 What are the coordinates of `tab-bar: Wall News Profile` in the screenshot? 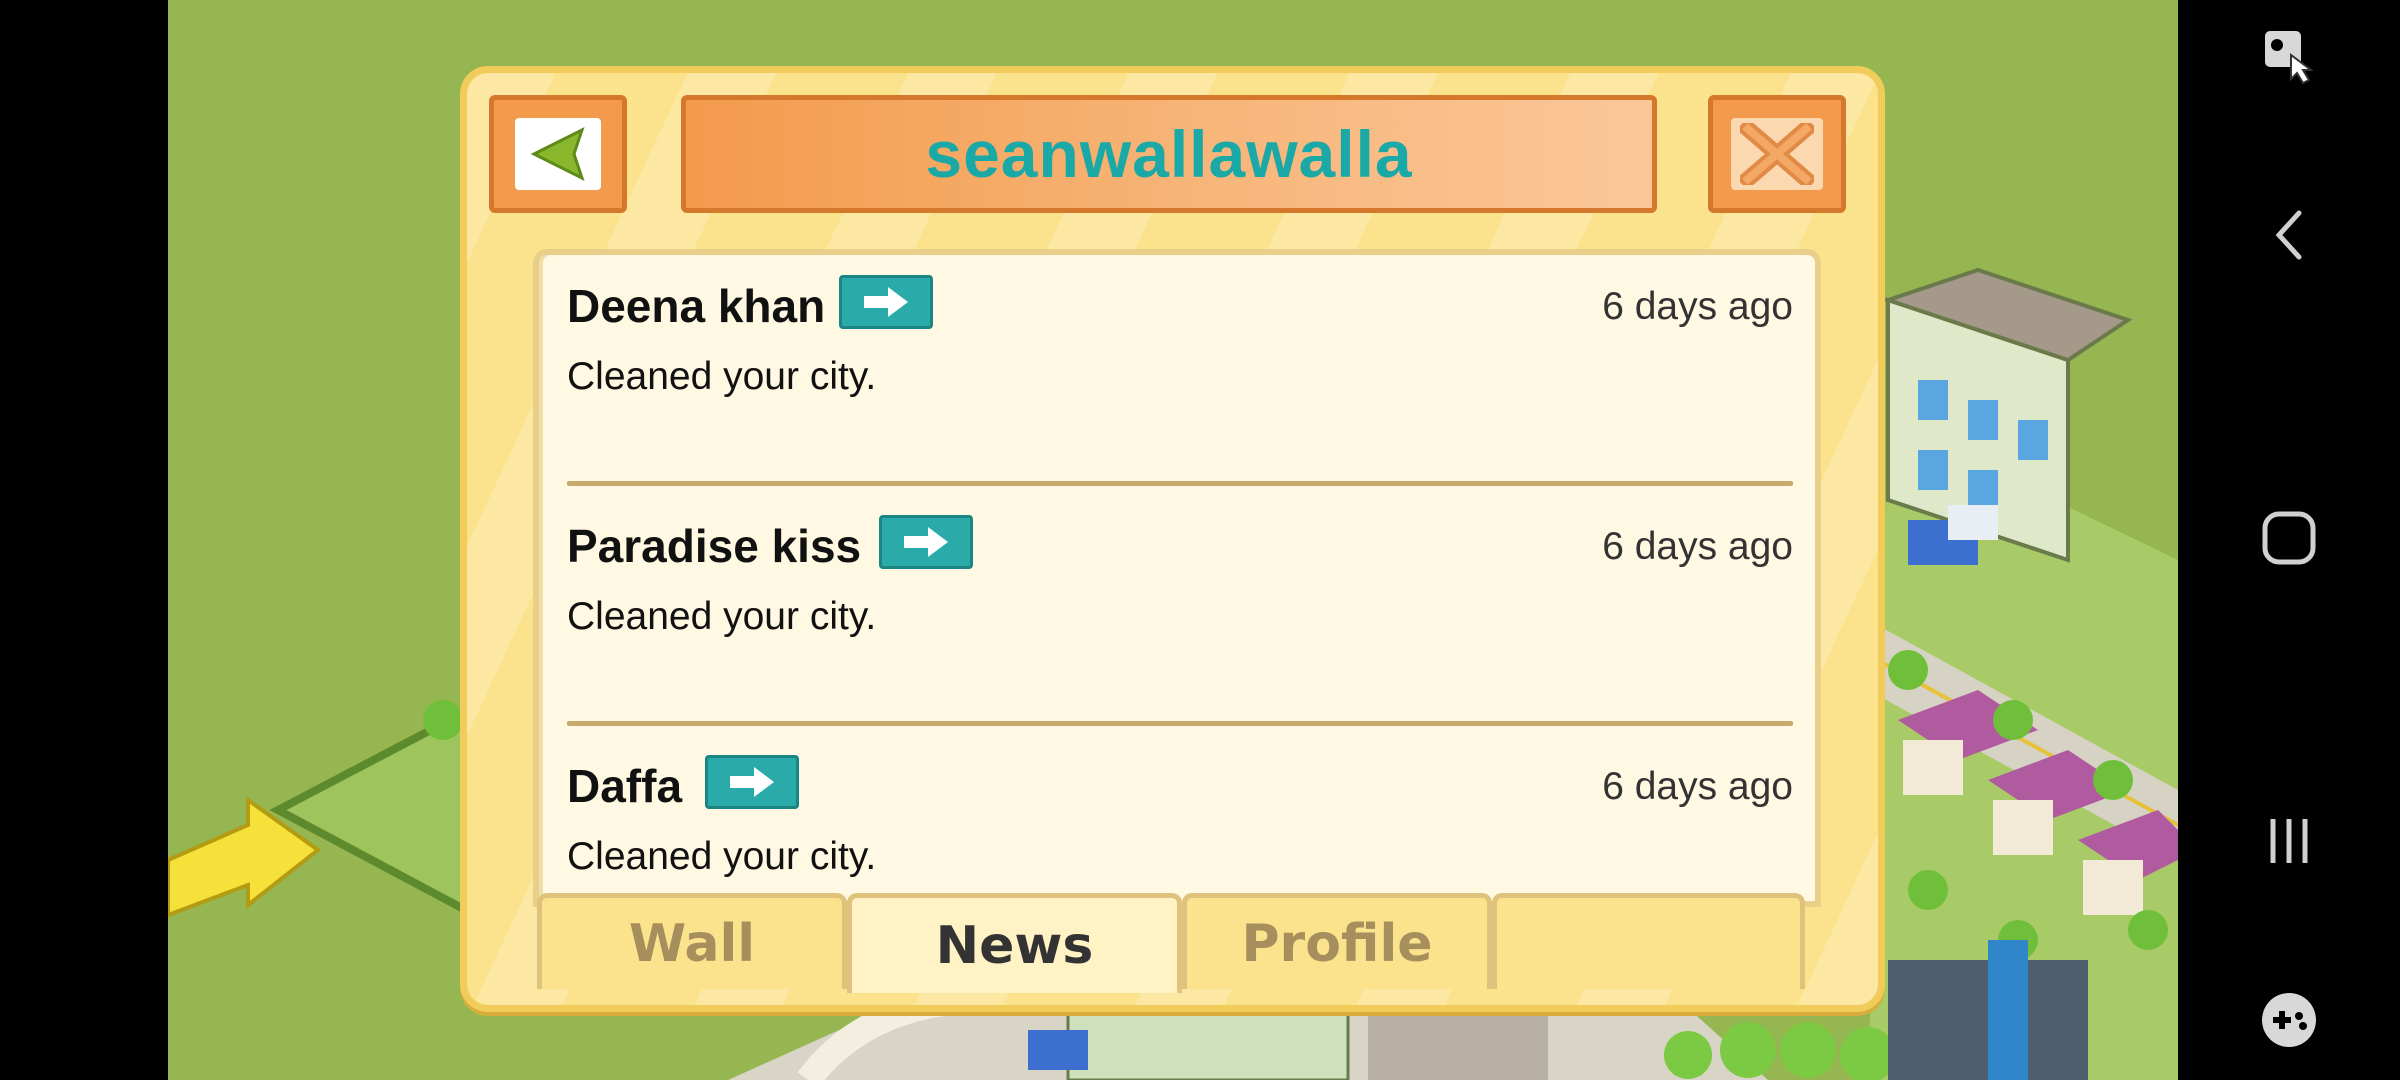 It's located at (1176, 943).